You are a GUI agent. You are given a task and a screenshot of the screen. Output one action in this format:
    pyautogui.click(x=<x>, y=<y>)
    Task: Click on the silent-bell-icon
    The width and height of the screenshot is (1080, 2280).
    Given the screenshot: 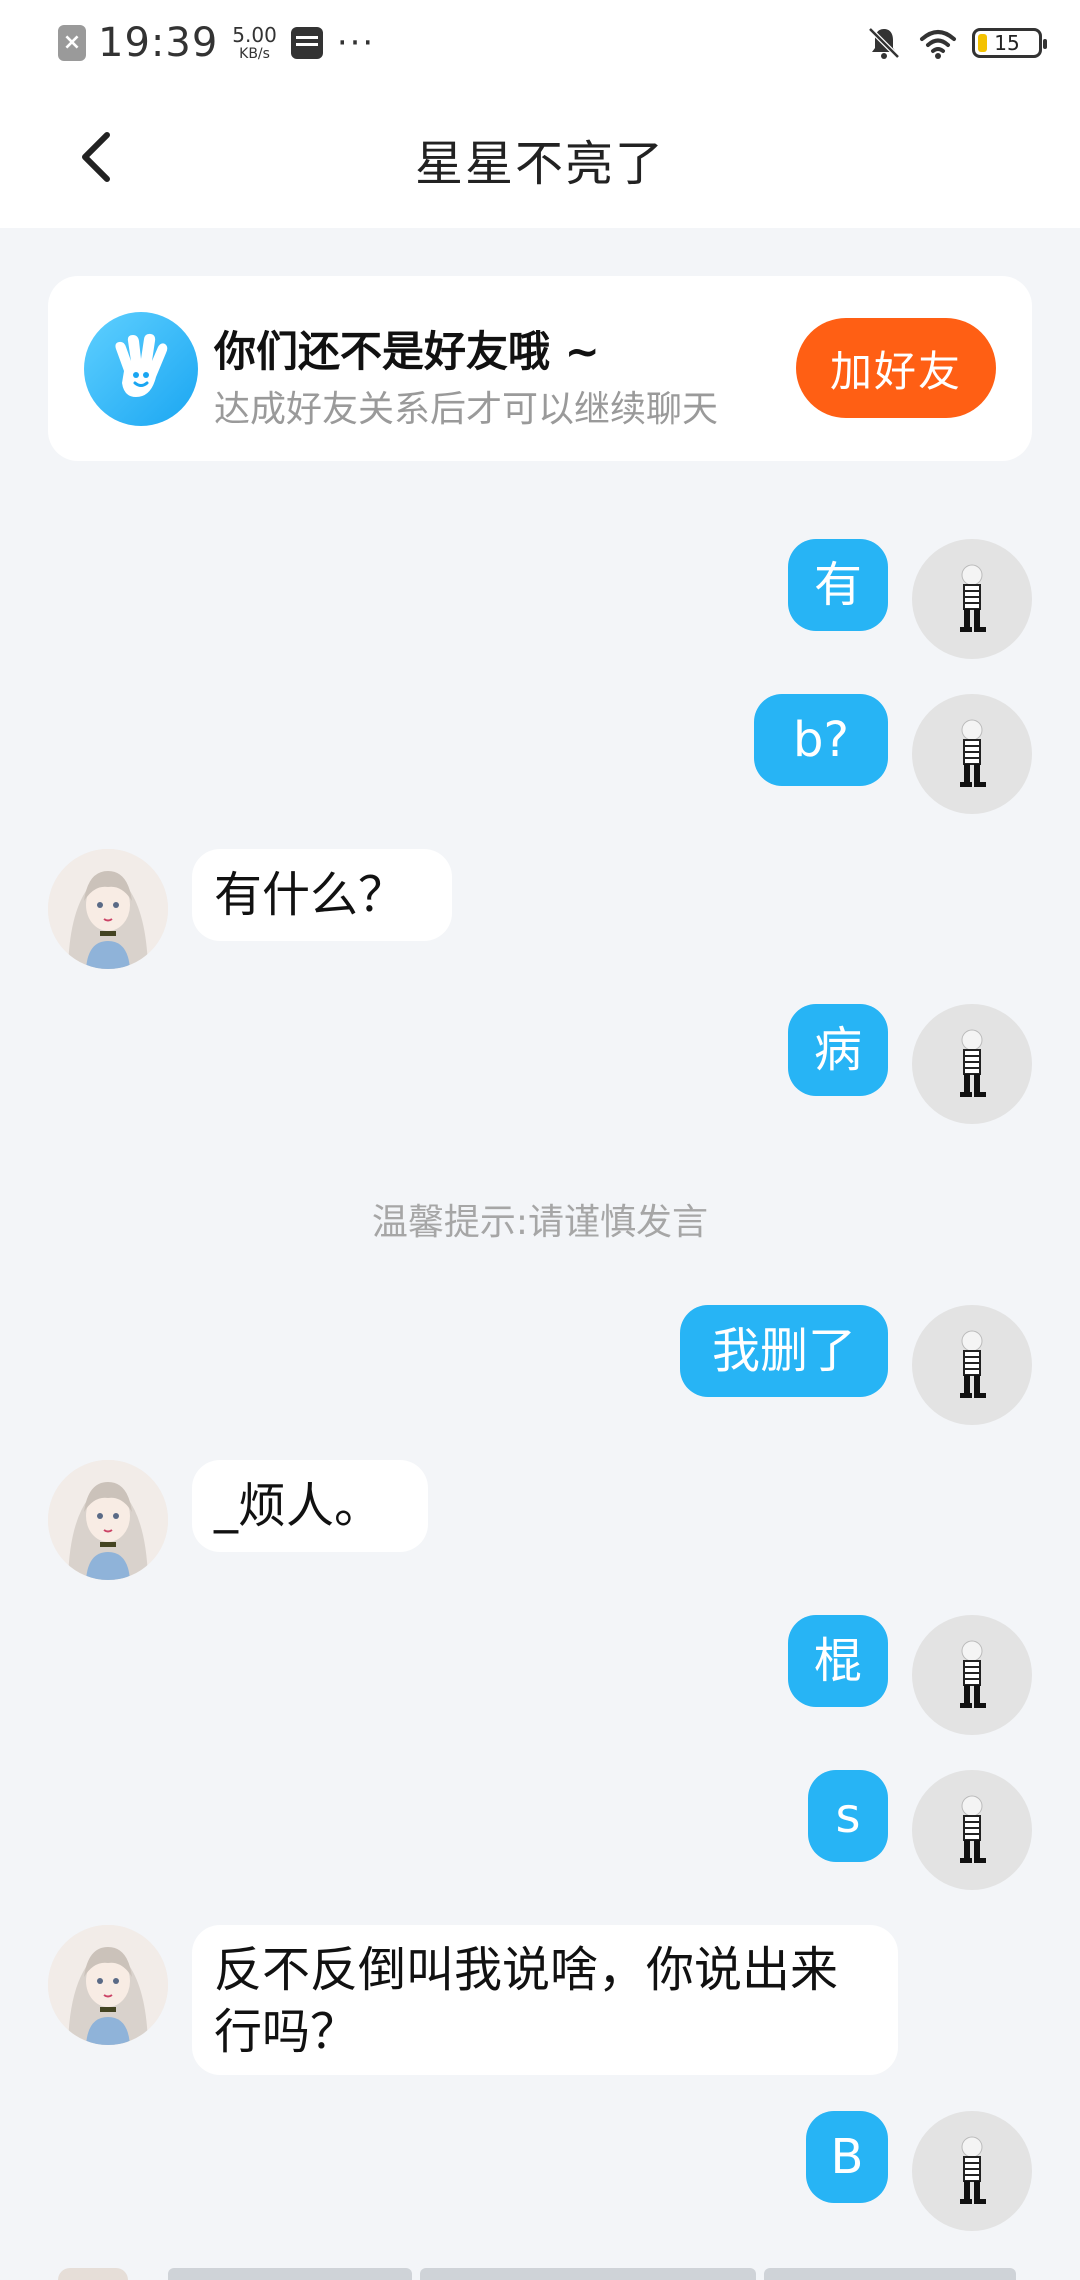 What is the action you would take?
    pyautogui.click(x=884, y=43)
    